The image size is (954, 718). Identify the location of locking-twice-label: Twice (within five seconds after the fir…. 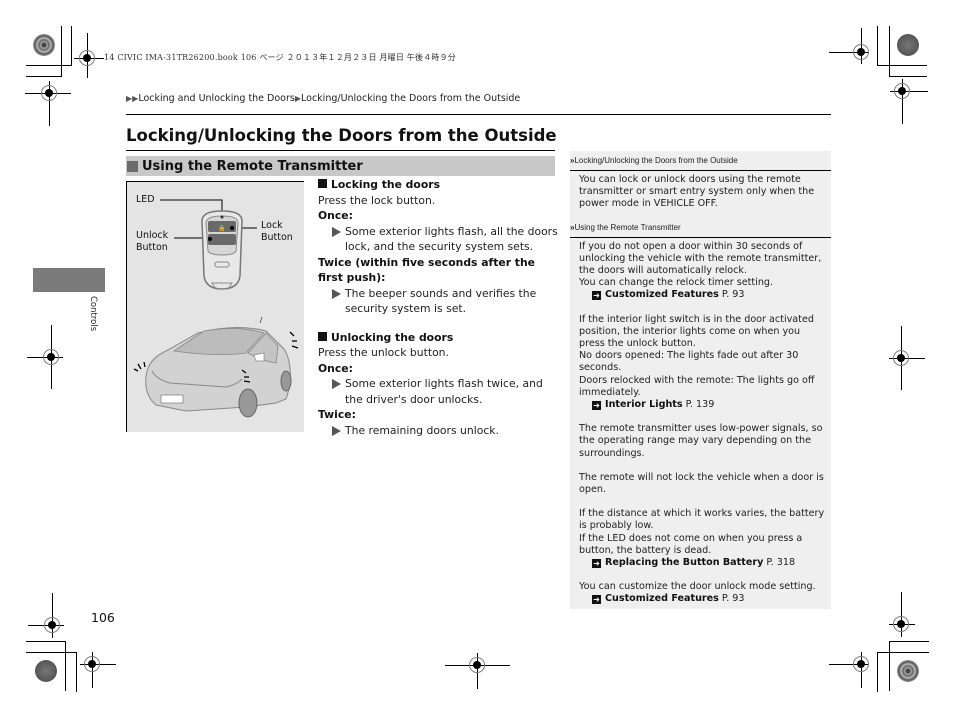
(426, 270).